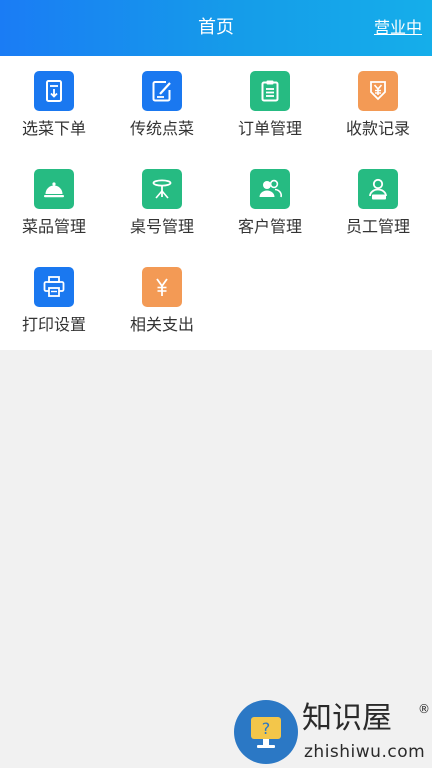 The image size is (432, 768). I want to click on menu-label: 菜品管理, so click(53, 226).